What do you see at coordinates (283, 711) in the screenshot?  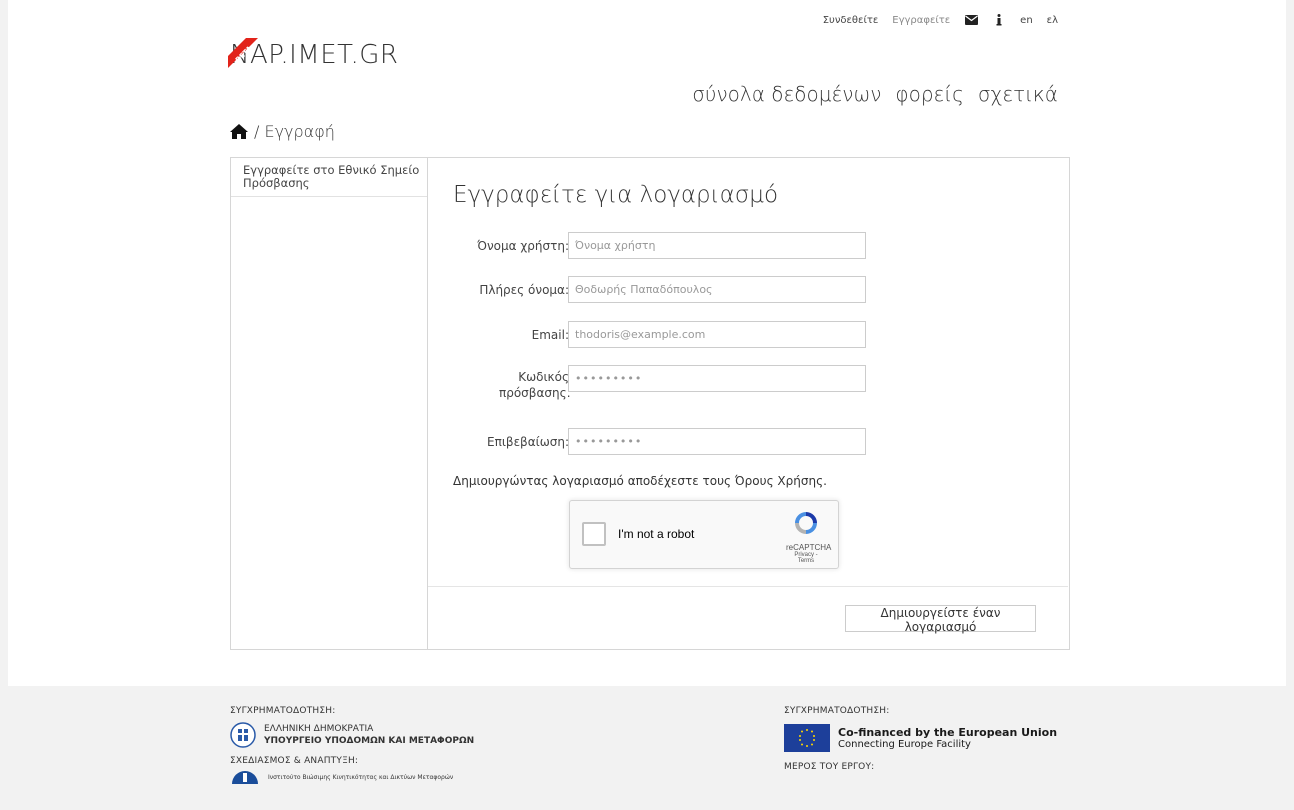 I see `cofund-left-heading: ΣΥΓΧΡΗΜΑΤΟΔΟΤΗΣΗ:` at bounding box center [283, 711].